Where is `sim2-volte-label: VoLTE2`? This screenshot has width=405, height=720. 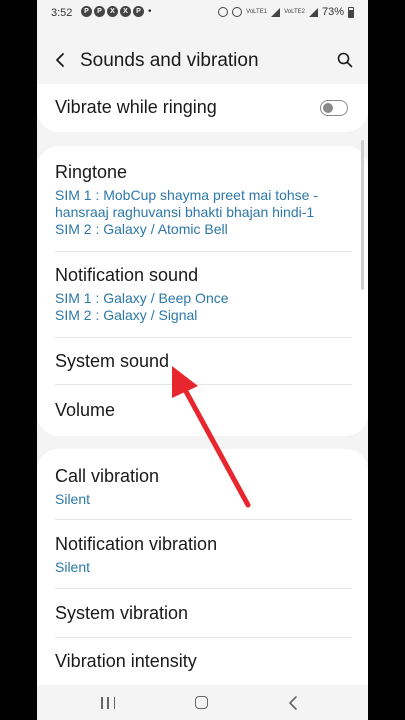 sim2-volte-label: VoLTE2 is located at coordinates (294, 12).